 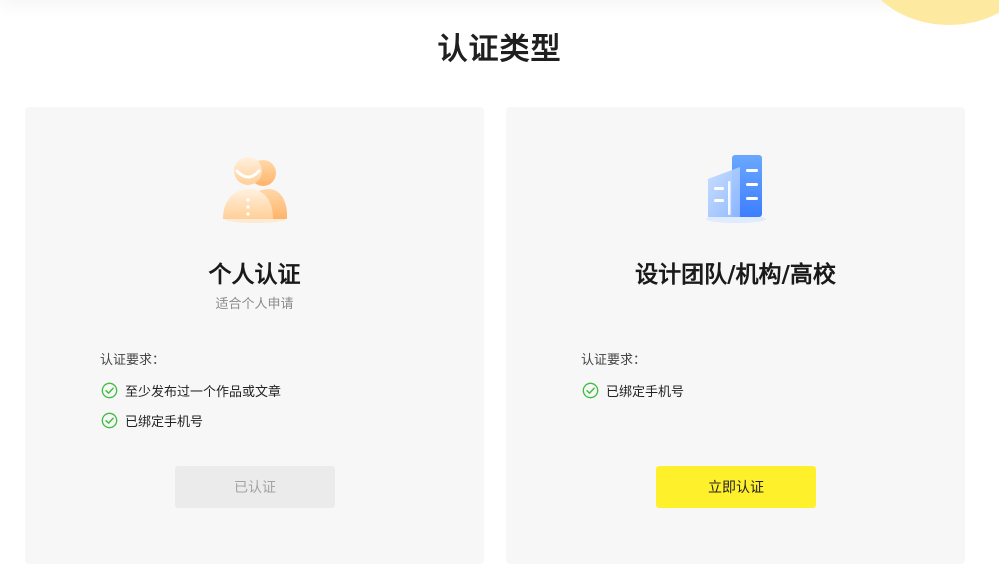 What do you see at coordinates (736, 189) in the screenshot?
I see `building-icon` at bounding box center [736, 189].